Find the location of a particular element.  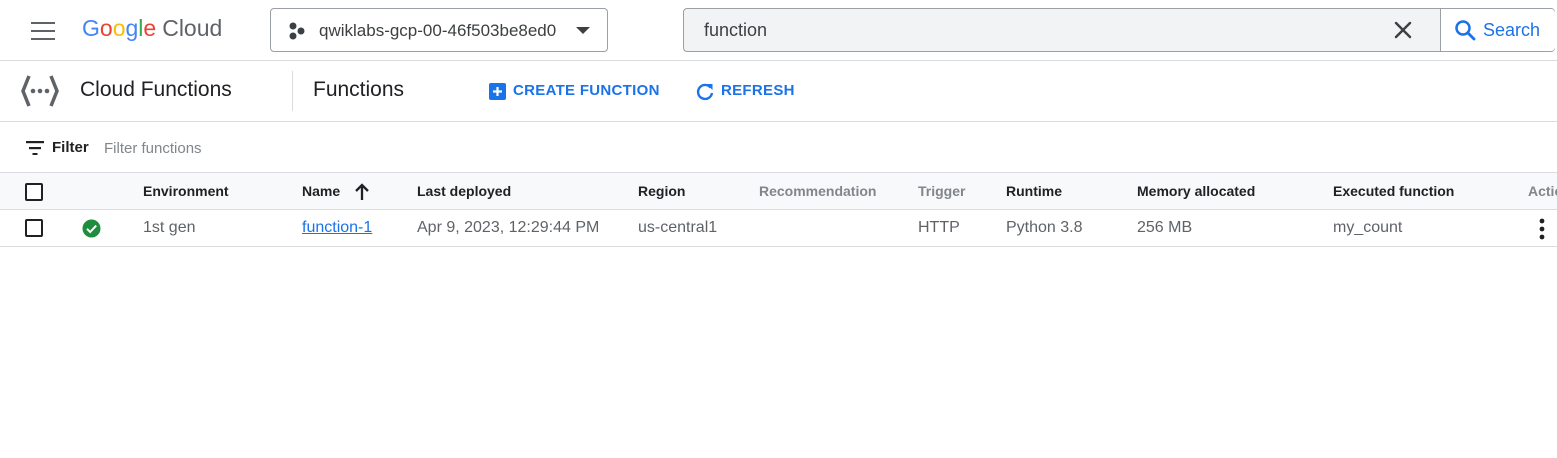

cell-memory: 256 MB is located at coordinates (1165, 227).